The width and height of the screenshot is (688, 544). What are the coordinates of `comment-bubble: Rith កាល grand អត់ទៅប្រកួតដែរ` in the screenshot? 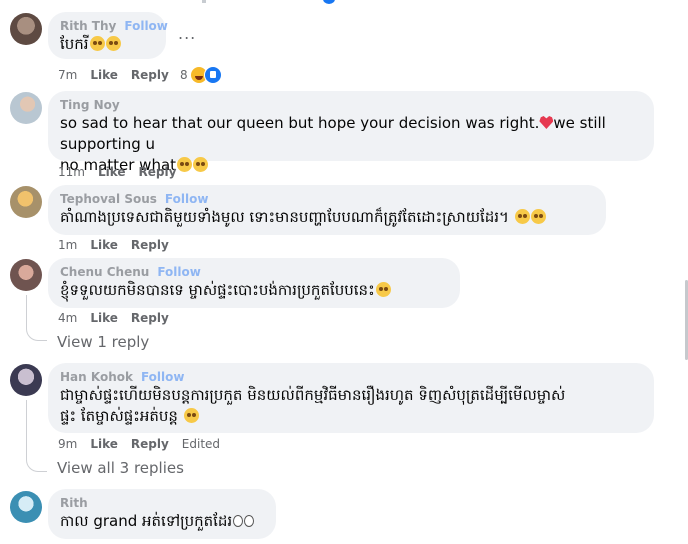 It's located at (162, 514).